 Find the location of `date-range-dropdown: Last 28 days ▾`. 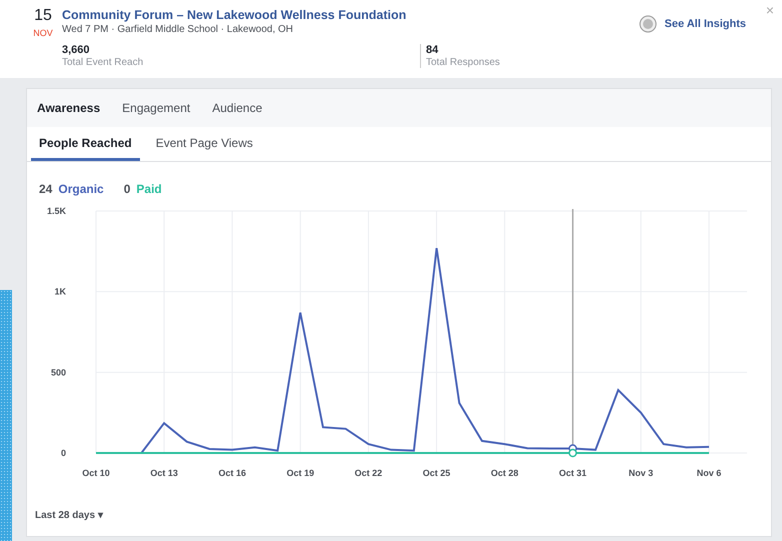

date-range-dropdown: Last 28 days ▾ is located at coordinates (69, 515).